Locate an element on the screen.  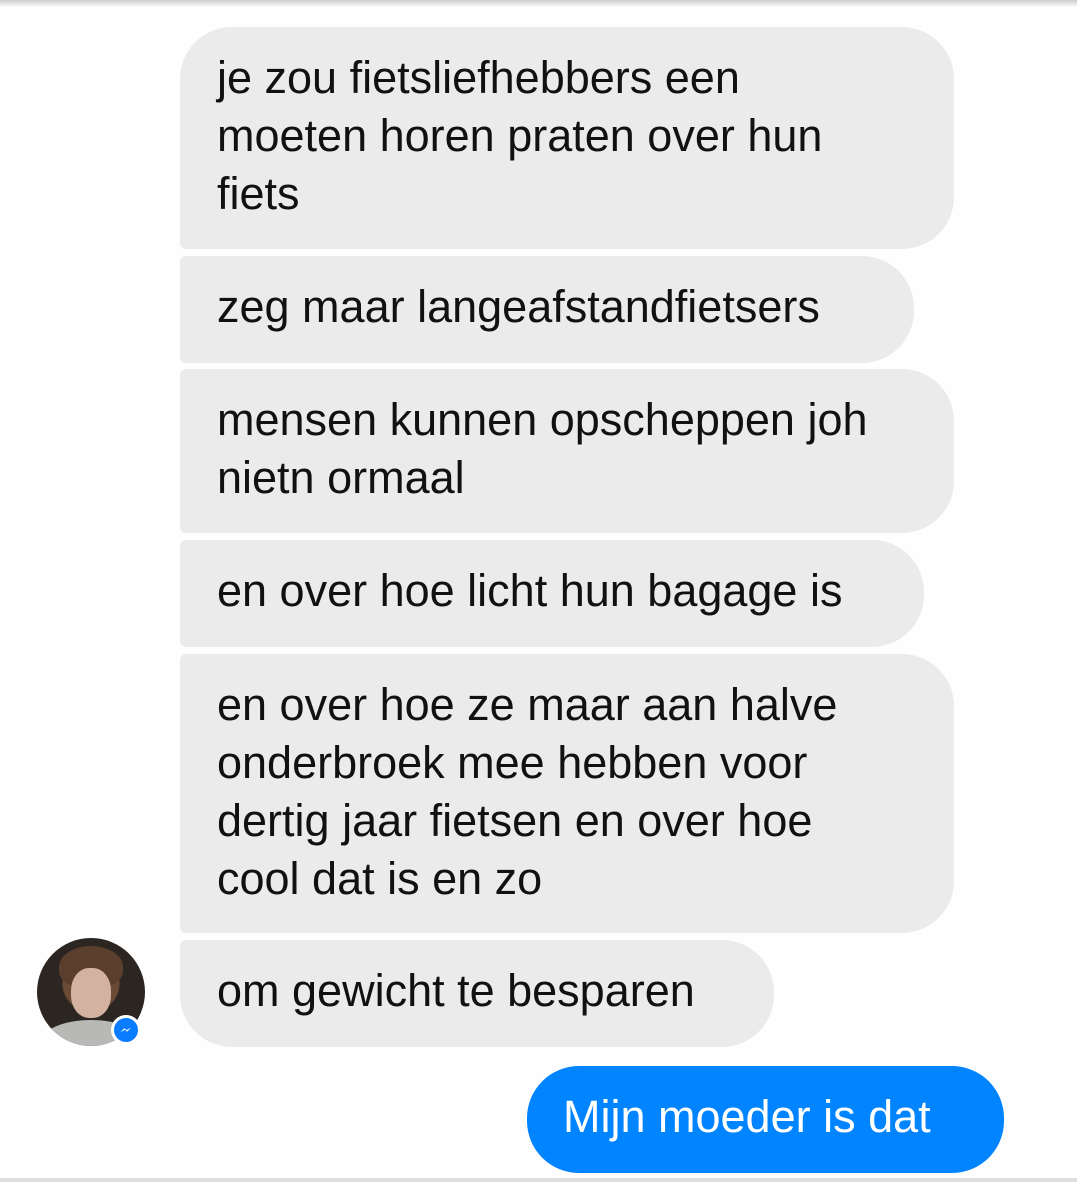
top-divider is located at coordinates (538, 3).